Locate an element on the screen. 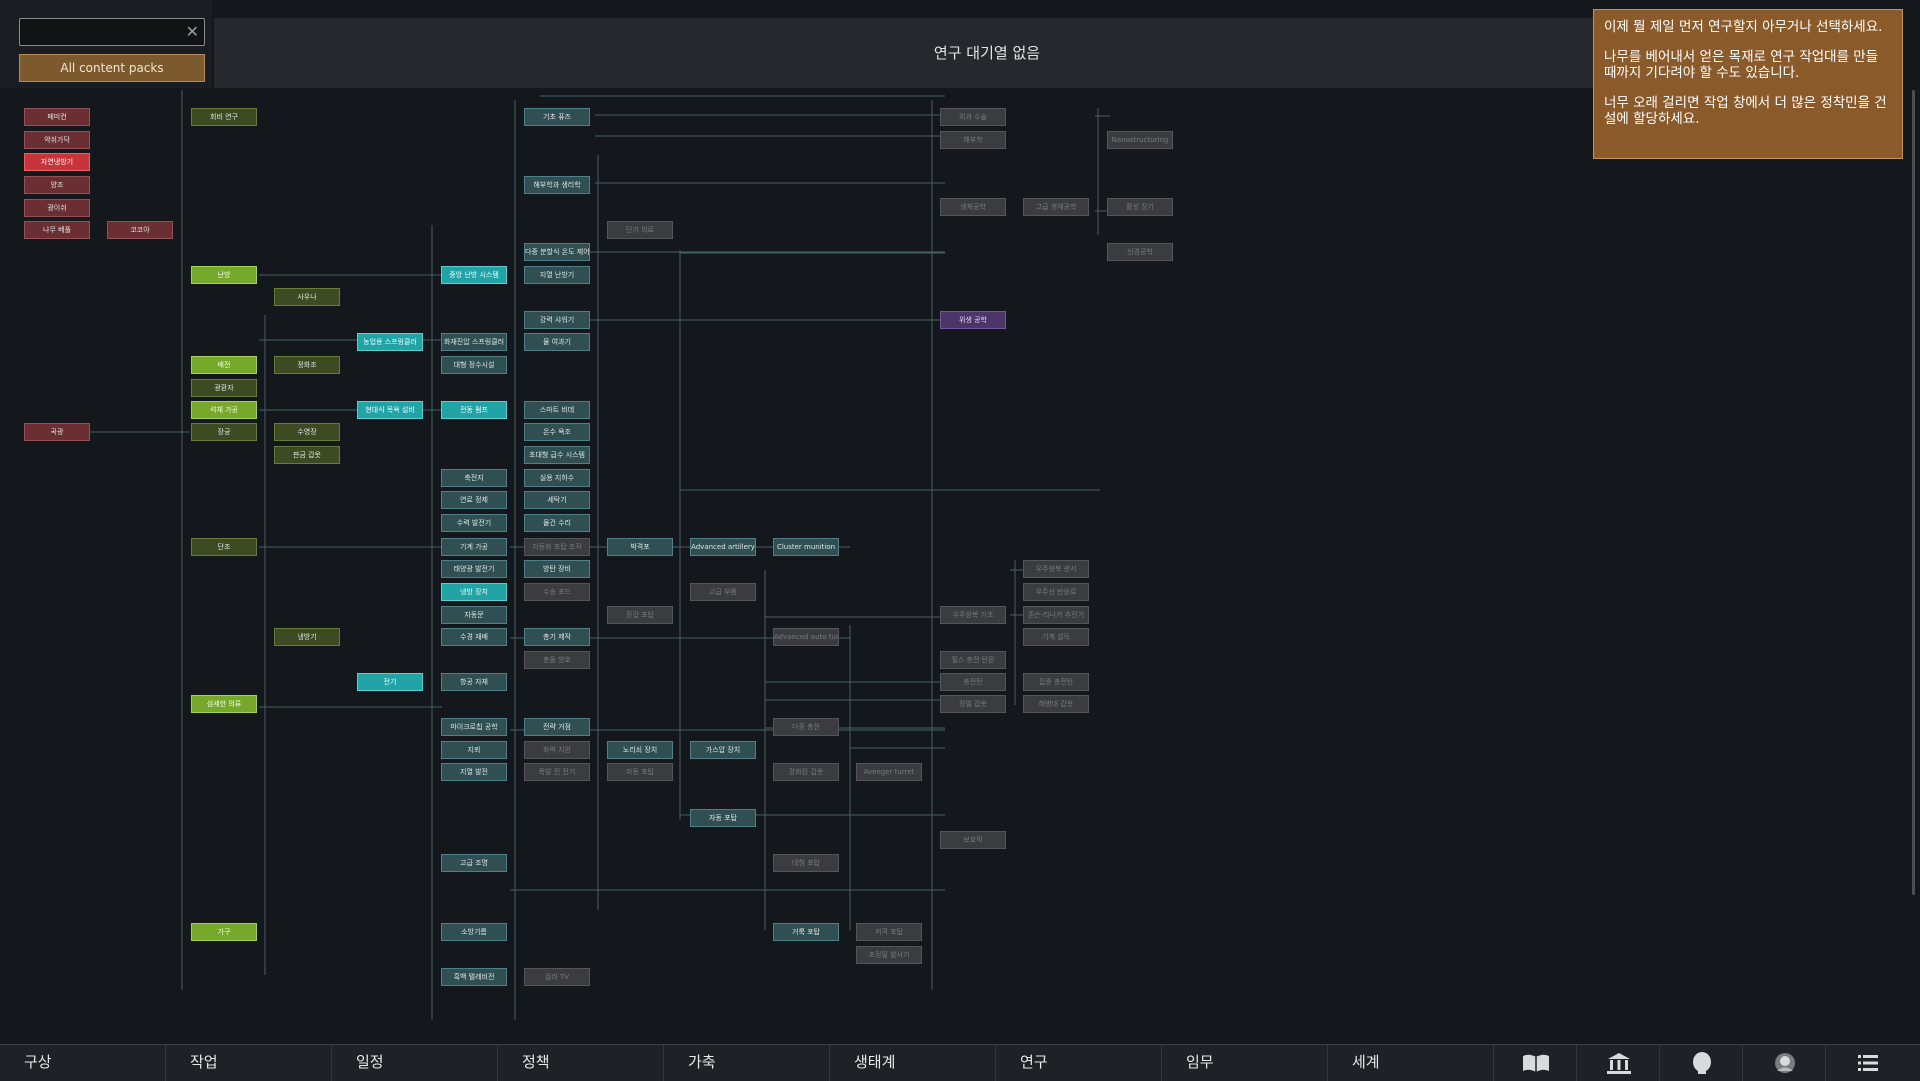  research-node: 충돌 방호 is located at coordinates (557, 660).